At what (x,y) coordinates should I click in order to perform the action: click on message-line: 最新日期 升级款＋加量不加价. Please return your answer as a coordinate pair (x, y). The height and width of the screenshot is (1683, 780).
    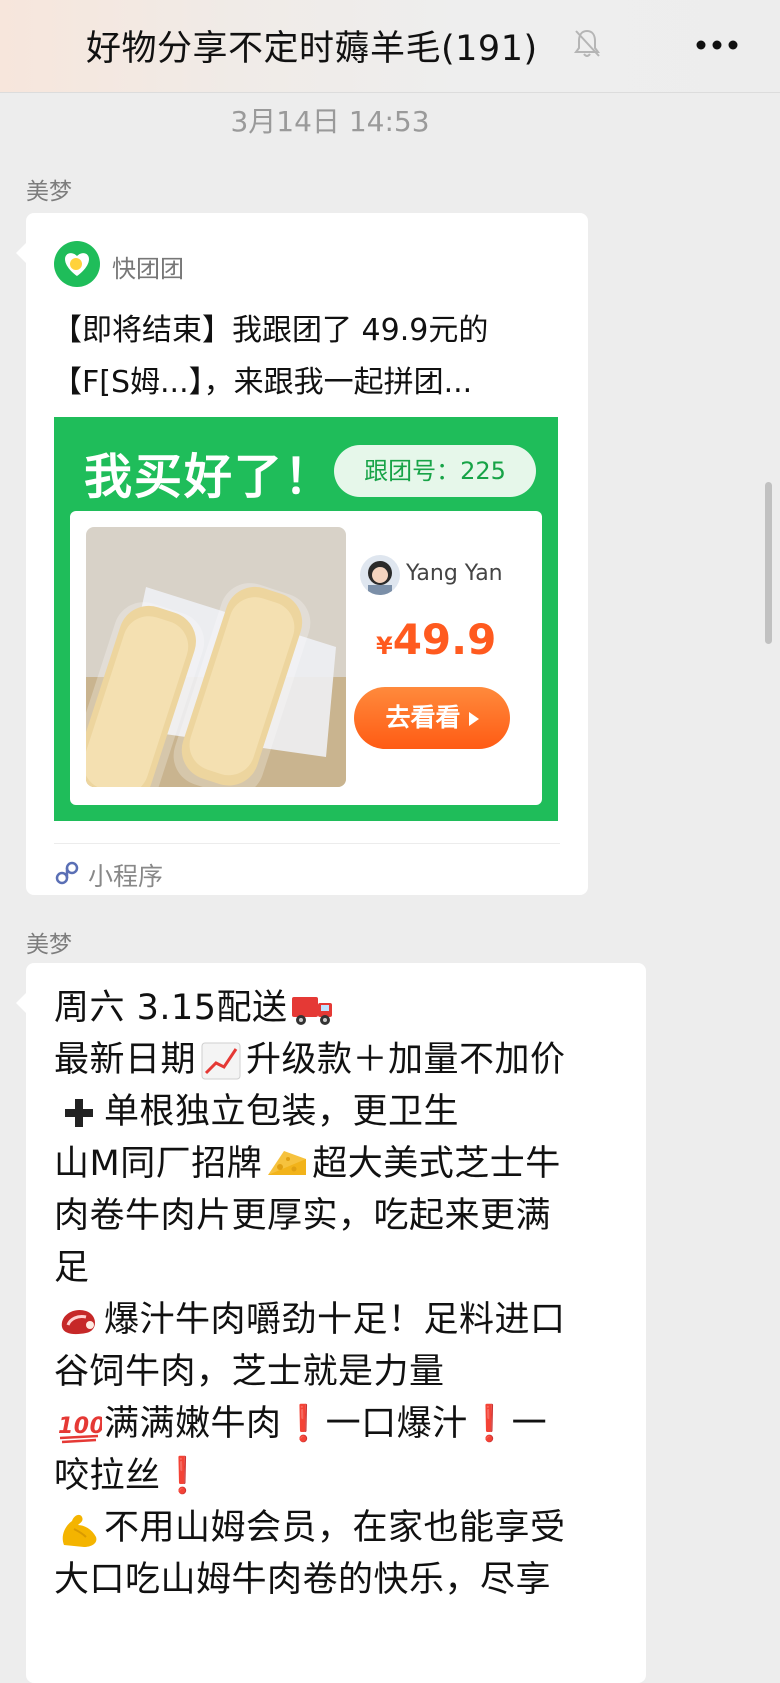
    Looking at the image, I should click on (310, 1056).